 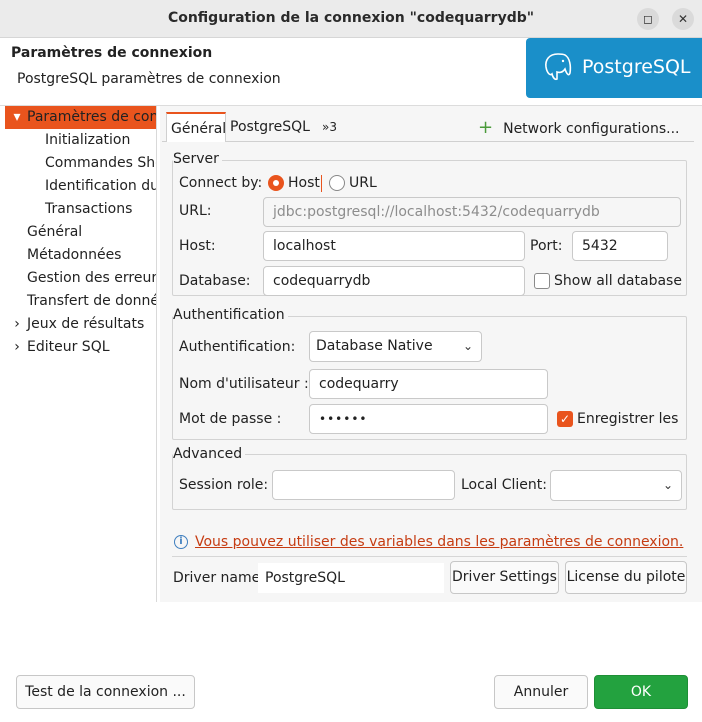 I want to click on auth-method-value: Database Native, so click(x=374, y=346).